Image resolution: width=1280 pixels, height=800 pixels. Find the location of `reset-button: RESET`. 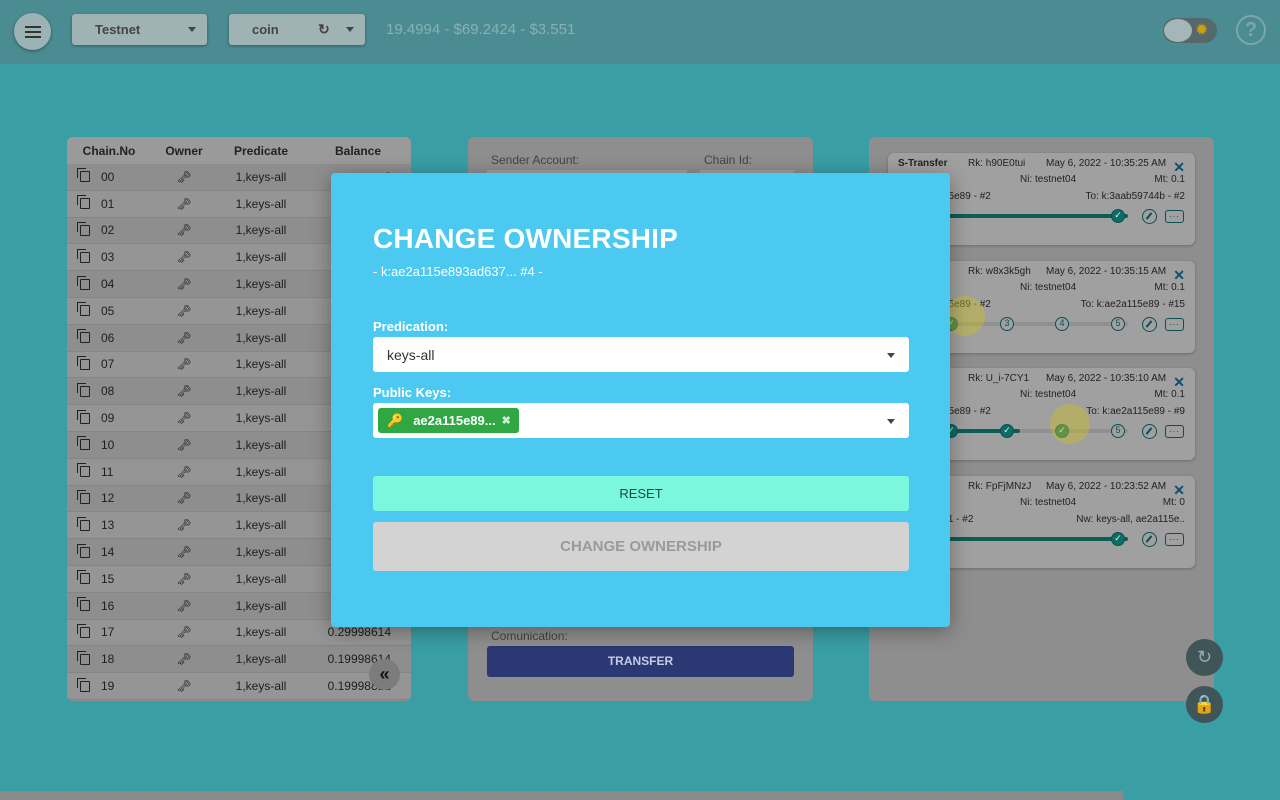

reset-button: RESET is located at coordinates (641, 493).